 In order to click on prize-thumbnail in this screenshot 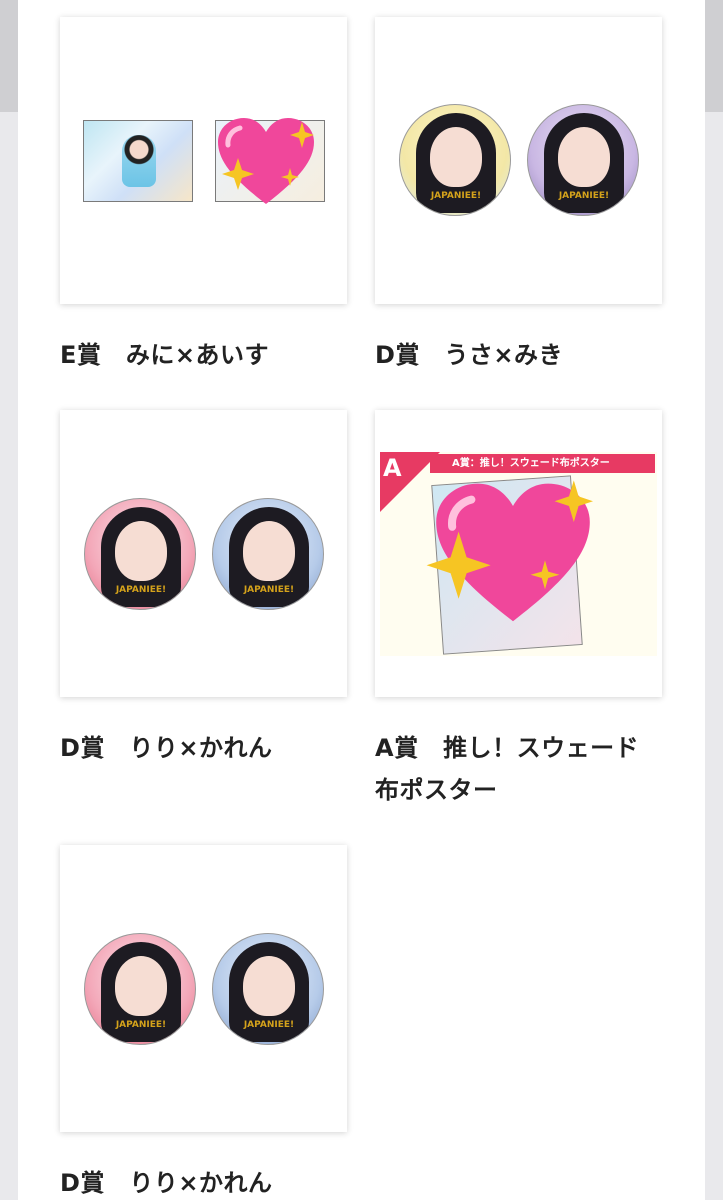, I will do `click(203, 160)`.